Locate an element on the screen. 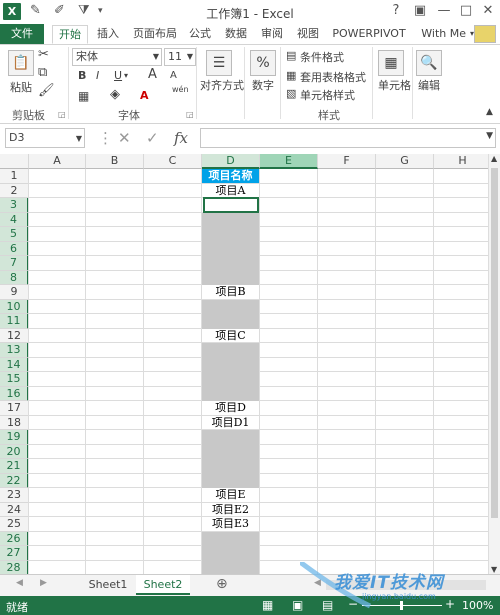 Image resolution: width=500 pixels, height=615 pixels. alignment-label: 对齐方式 is located at coordinates (222, 85).